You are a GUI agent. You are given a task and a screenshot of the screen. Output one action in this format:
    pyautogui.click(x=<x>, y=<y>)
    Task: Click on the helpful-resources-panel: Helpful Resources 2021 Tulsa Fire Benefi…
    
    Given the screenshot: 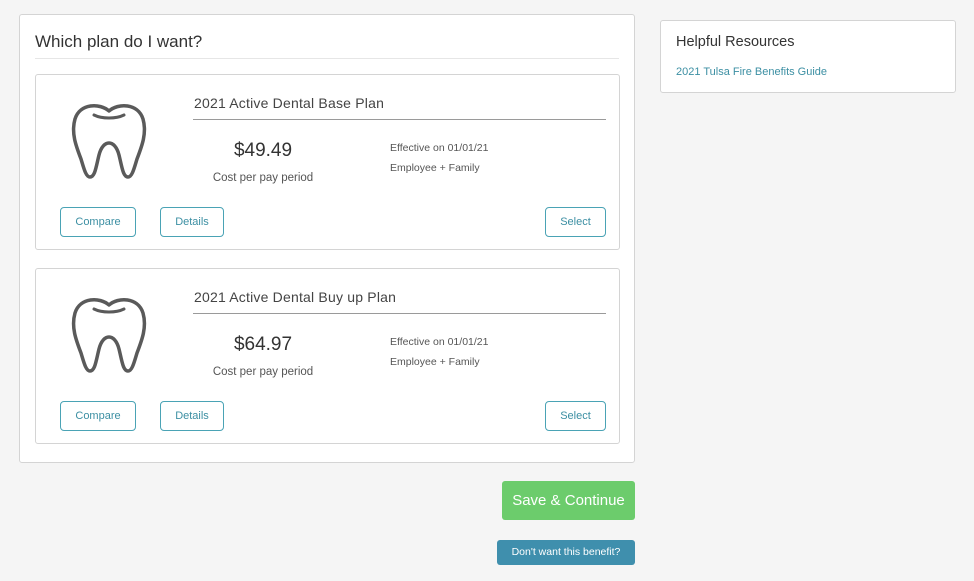 What is the action you would take?
    pyautogui.click(x=808, y=56)
    